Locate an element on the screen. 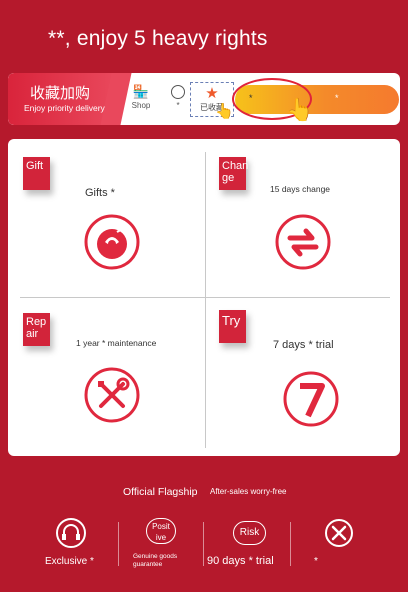 The height and width of the screenshot is (592, 408). gift-tag: Gift is located at coordinates (36, 173).